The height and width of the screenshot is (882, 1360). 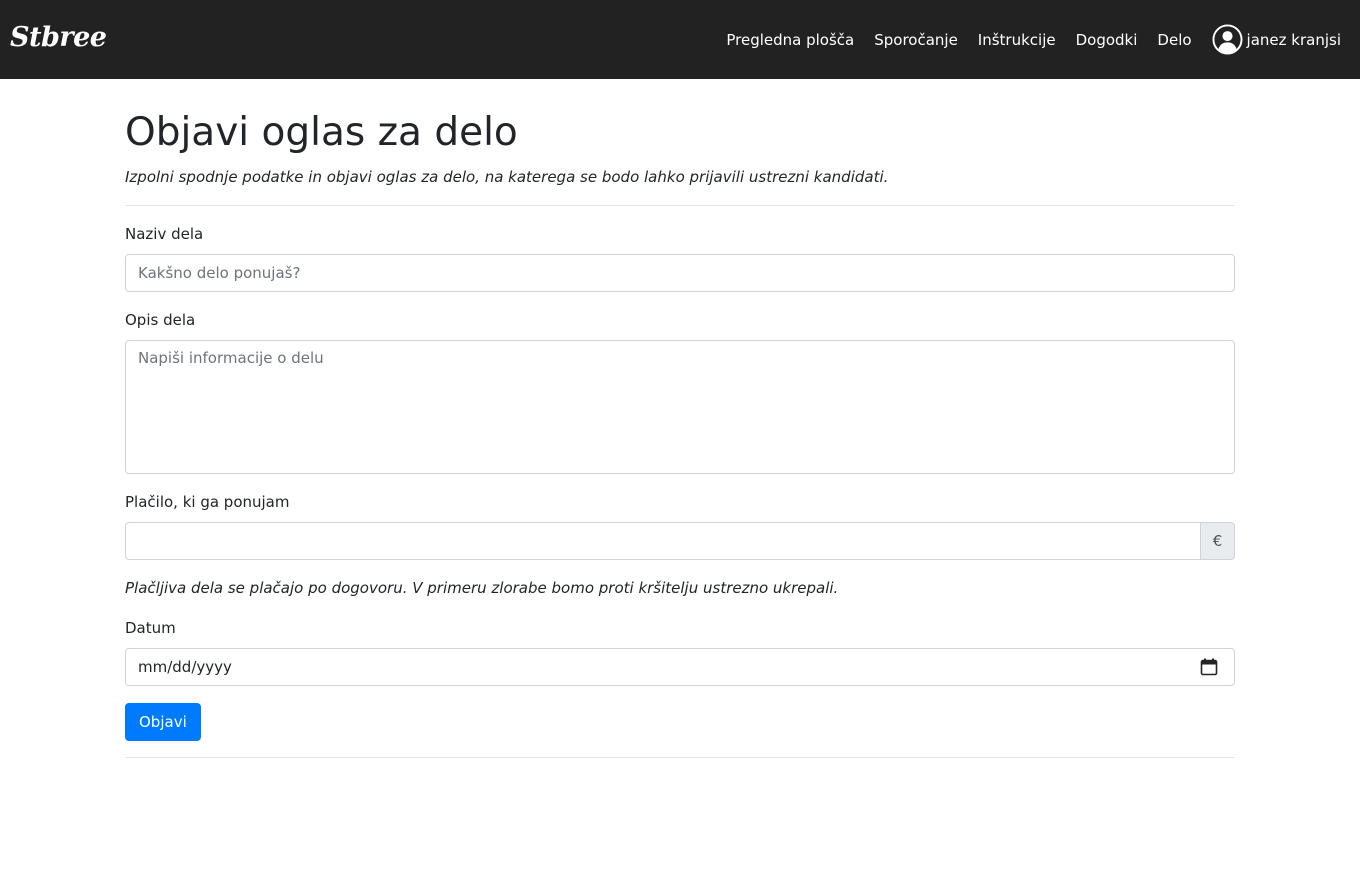 I want to click on placilo-label: Plačilo, ki ga ponujam, so click(x=207, y=502).